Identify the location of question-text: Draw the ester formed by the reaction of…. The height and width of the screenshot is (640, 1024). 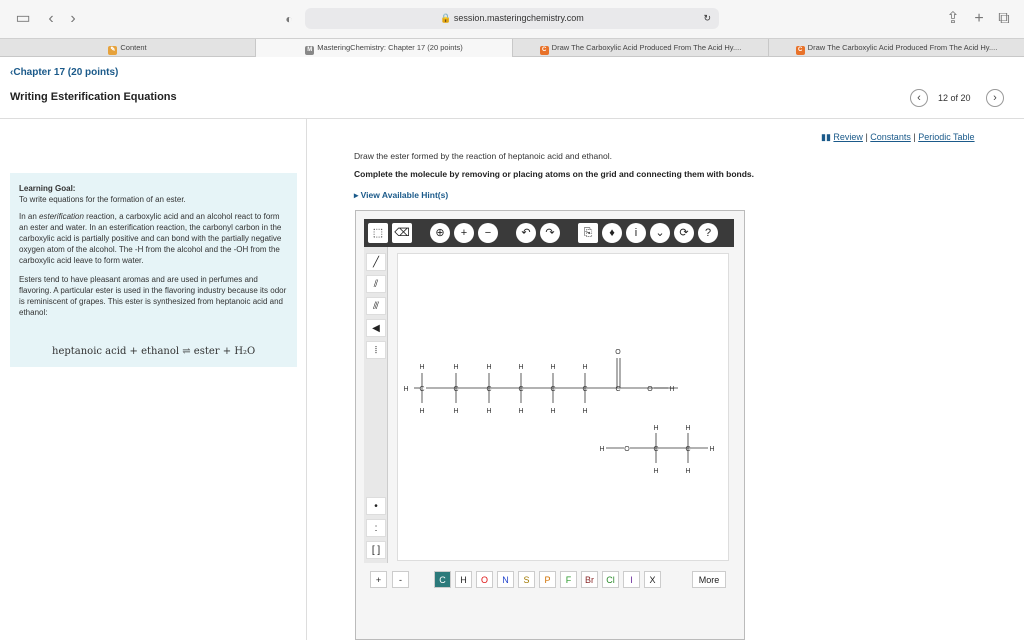
(483, 156).